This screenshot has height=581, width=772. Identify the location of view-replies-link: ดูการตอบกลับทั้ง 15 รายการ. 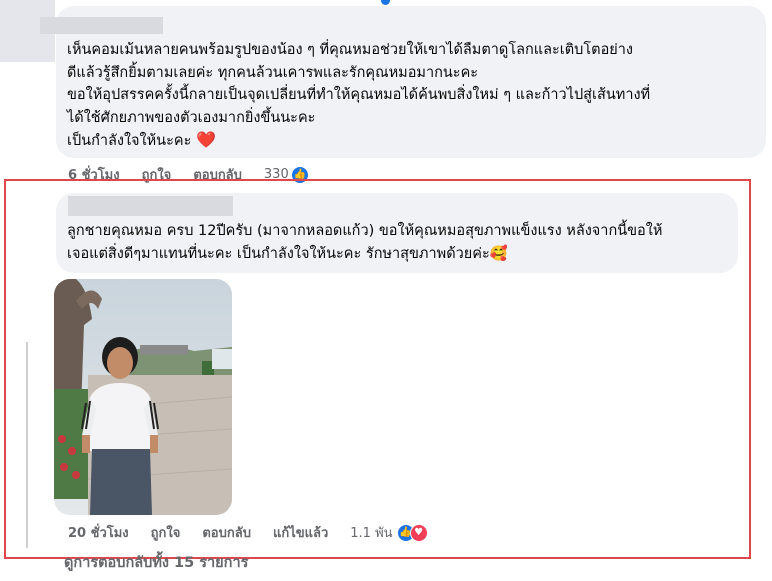
(156, 562).